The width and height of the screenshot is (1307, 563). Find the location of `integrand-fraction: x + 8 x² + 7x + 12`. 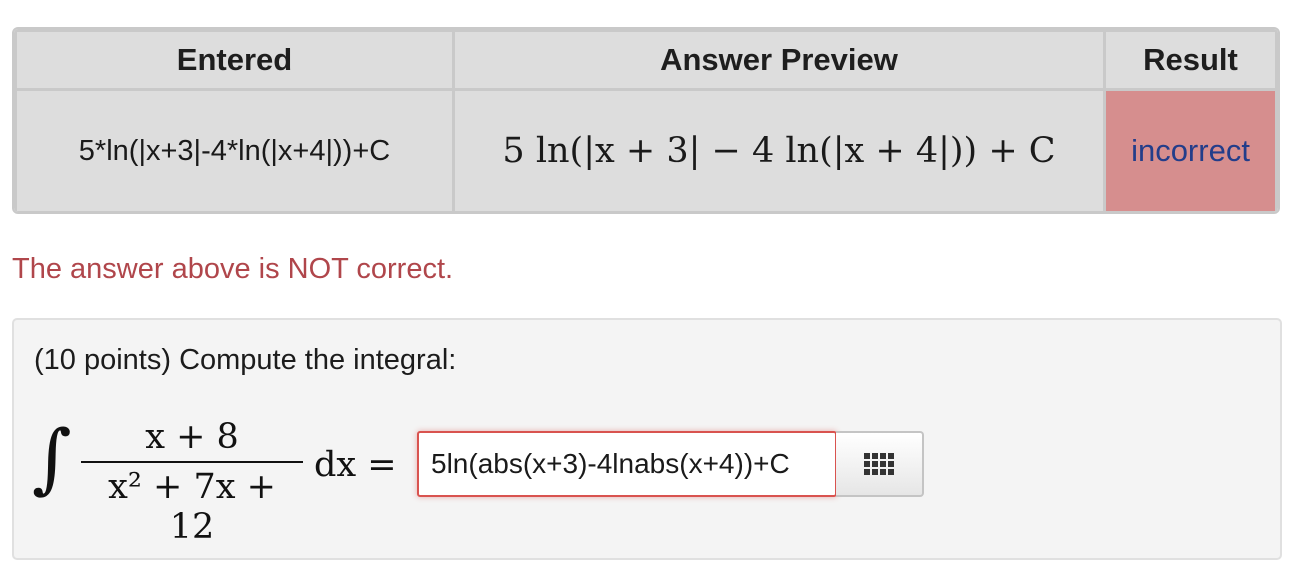

integrand-fraction: x + 8 x² + 7x + 12 is located at coordinates (192, 482).